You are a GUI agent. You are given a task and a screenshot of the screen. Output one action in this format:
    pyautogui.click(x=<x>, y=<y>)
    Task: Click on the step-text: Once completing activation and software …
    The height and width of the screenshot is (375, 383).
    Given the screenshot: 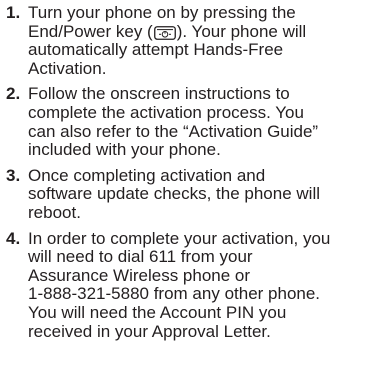 What is the action you would take?
    pyautogui.click(x=204, y=194)
    